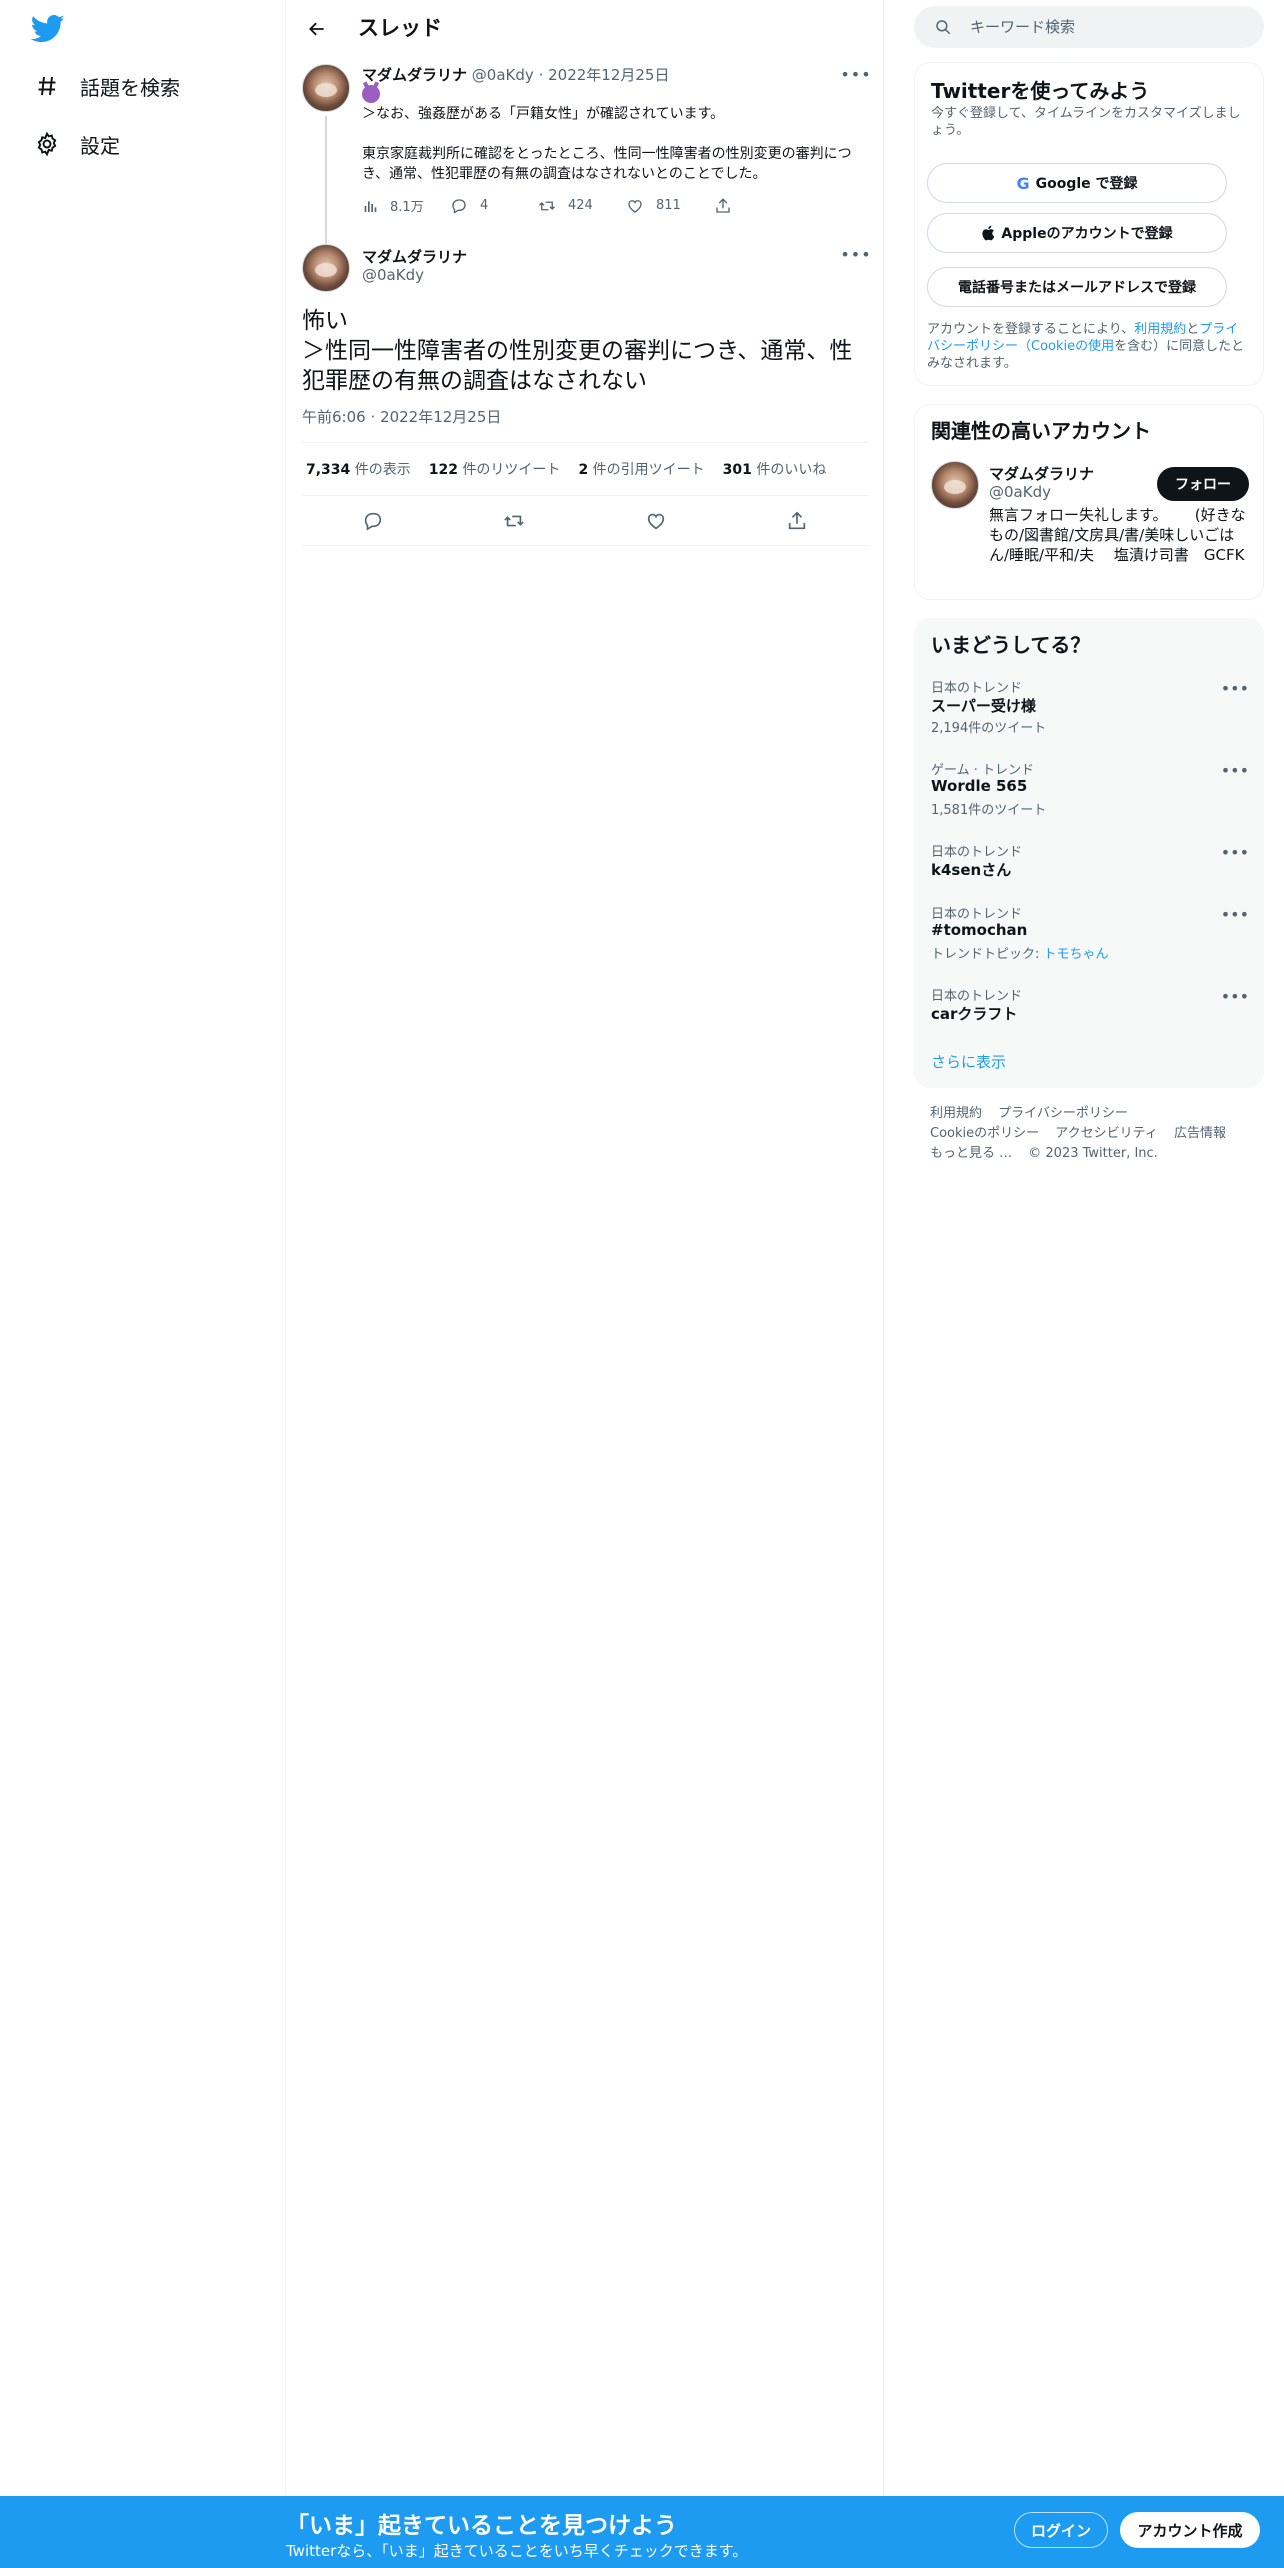  I want to click on search-bar, so click(1089, 27).